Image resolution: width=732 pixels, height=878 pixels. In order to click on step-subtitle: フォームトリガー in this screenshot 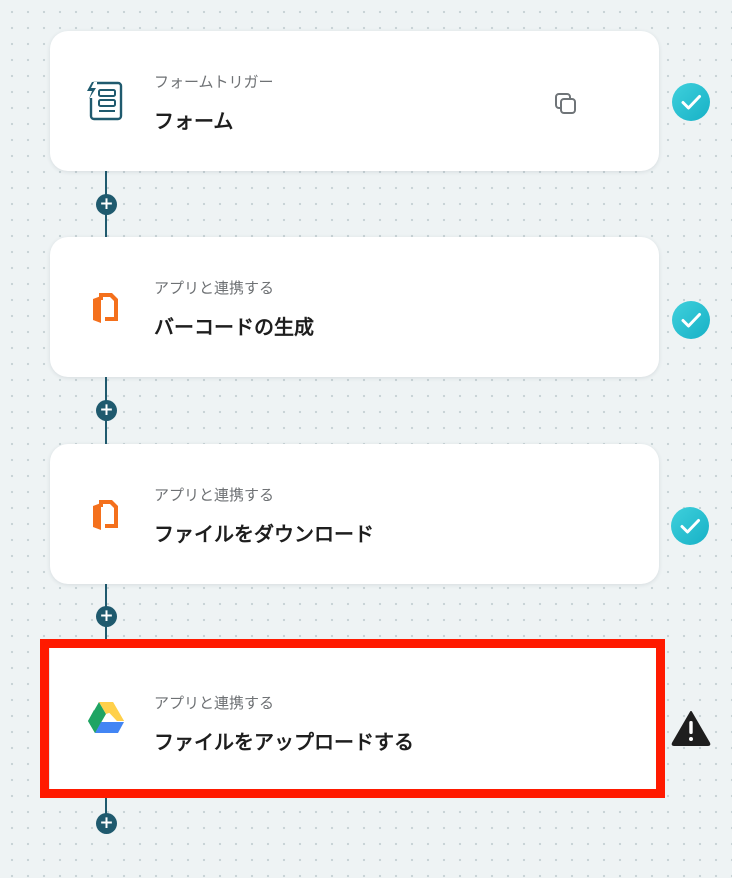, I will do `click(214, 82)`.